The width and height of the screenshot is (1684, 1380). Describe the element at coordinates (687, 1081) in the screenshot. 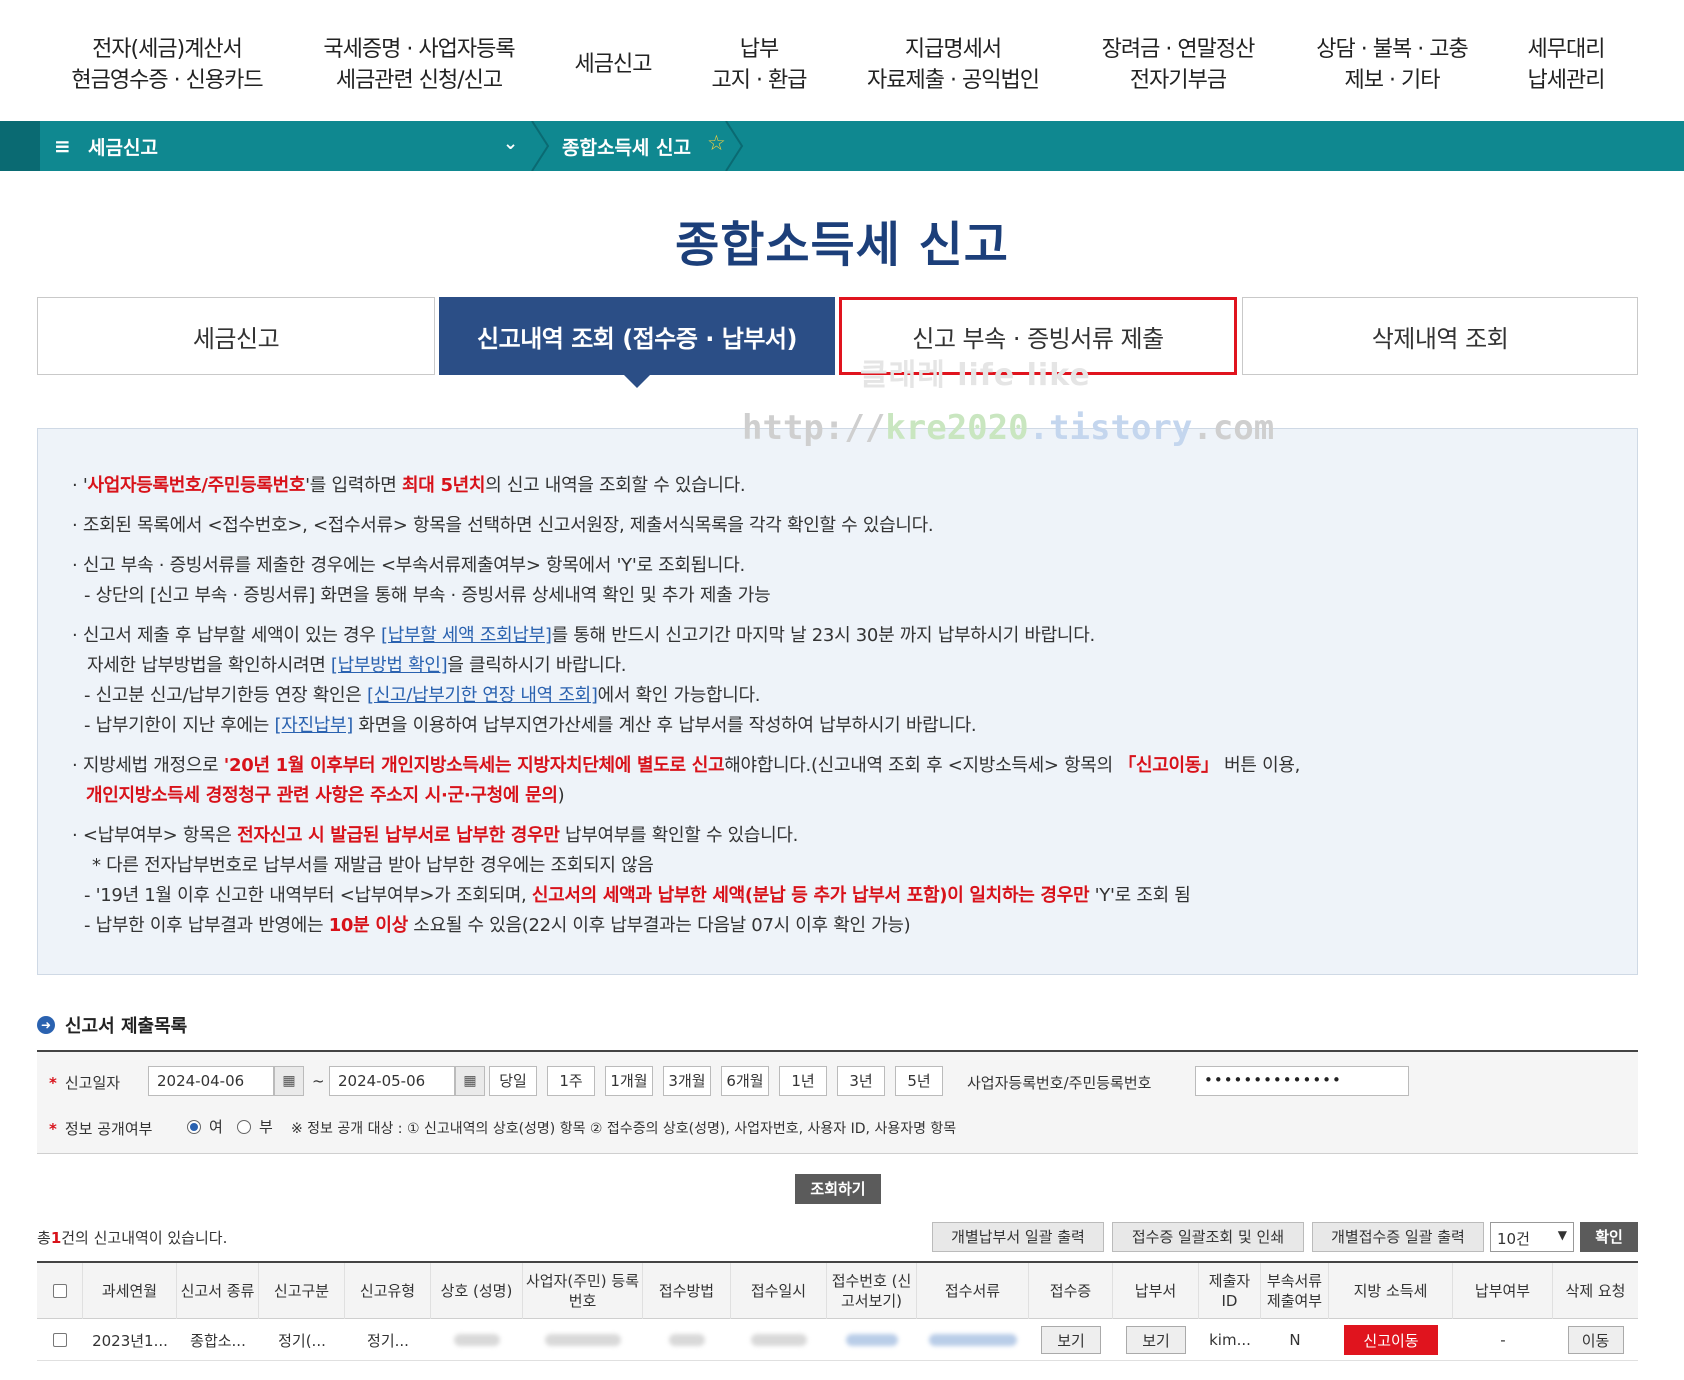

I see `period-3m-button: 3개월` at that location.